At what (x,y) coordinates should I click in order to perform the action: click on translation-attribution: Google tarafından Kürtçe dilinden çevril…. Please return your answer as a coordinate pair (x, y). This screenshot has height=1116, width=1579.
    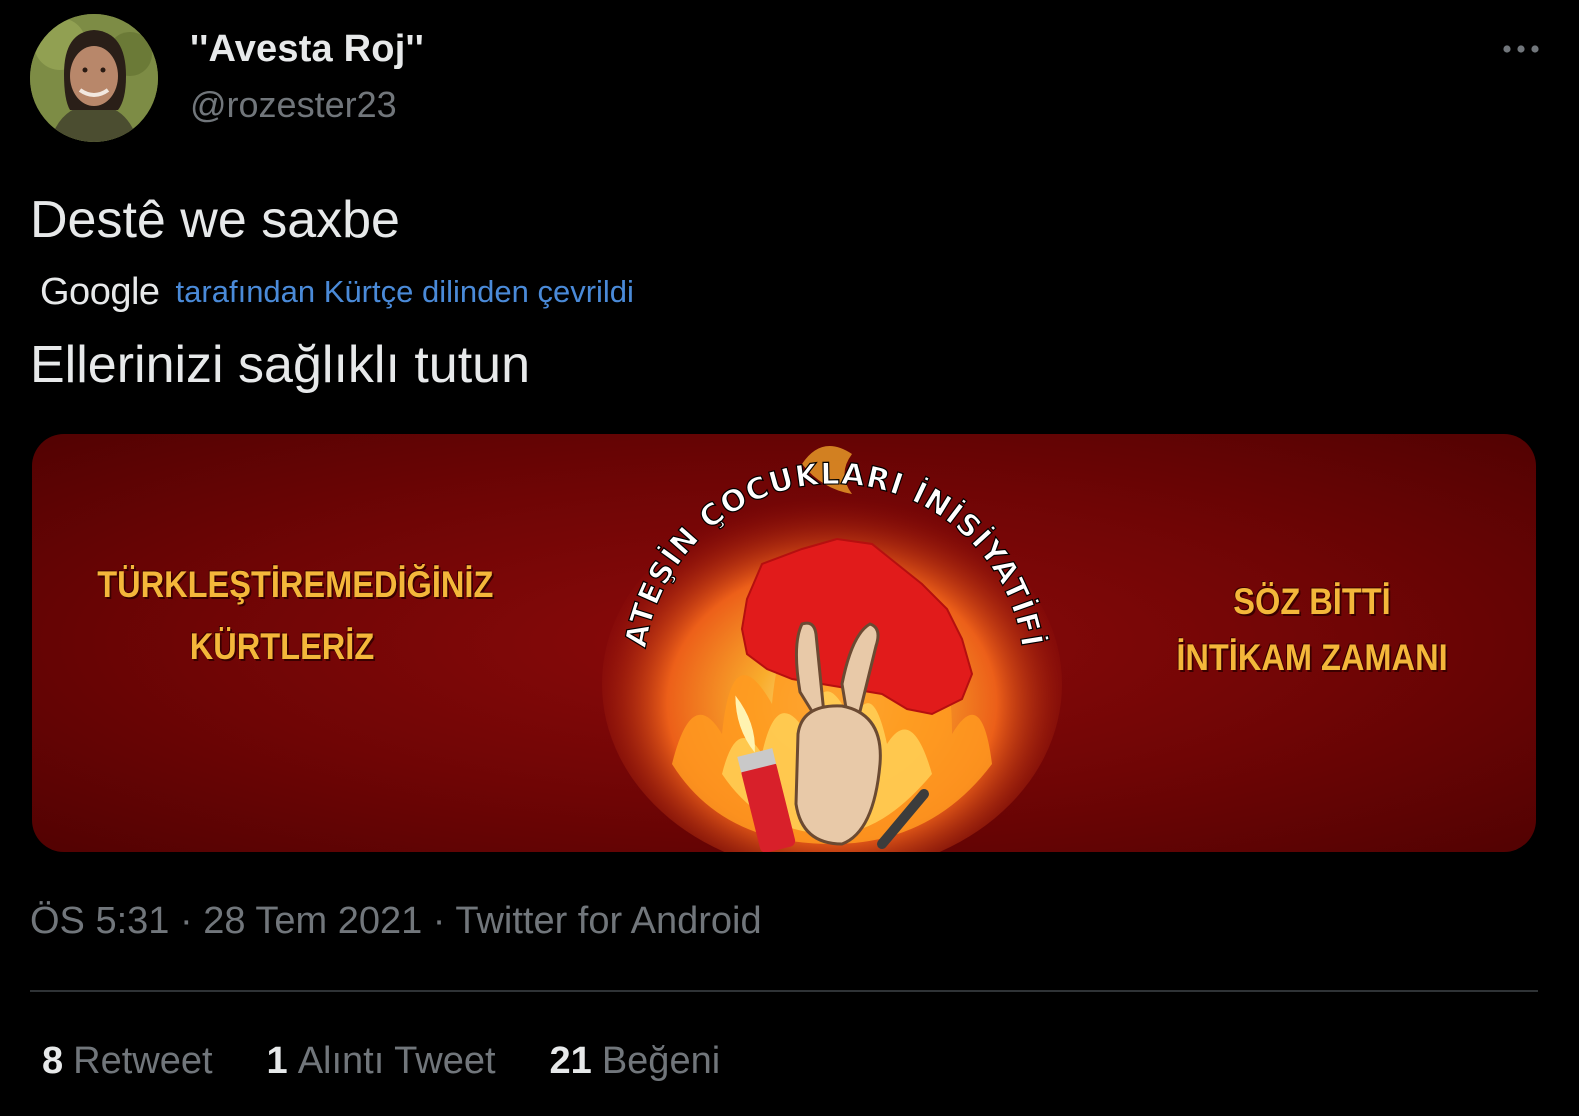
    Looking at the image, I should click on (337, 292).